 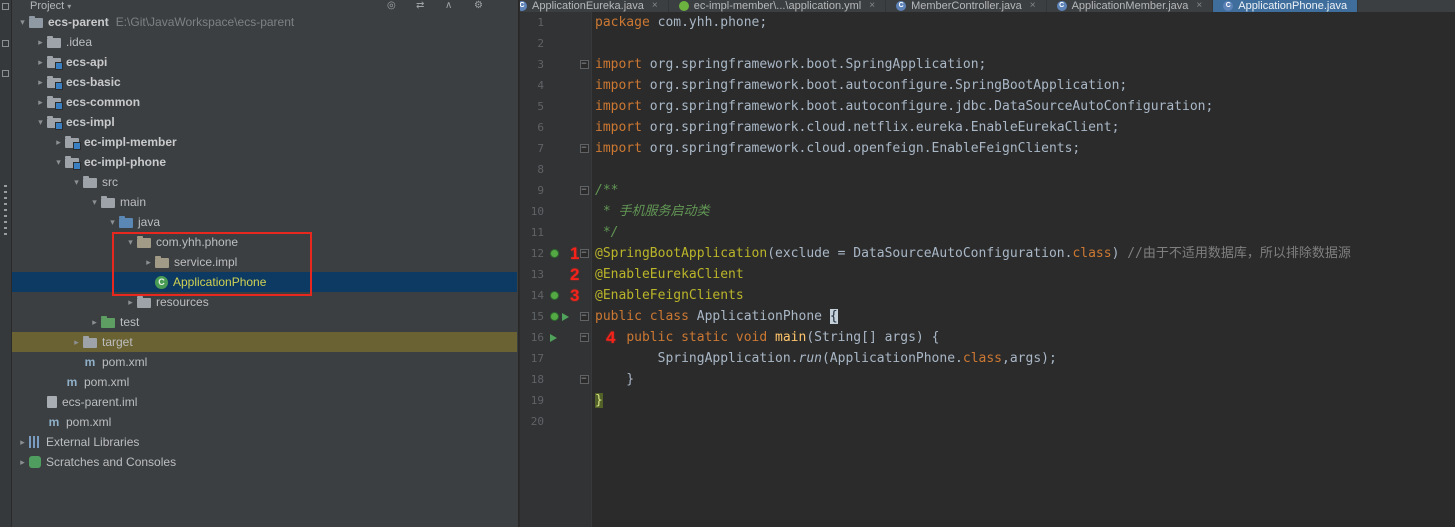 What do you see at coordinates (264, 102) in the screenshot?
I see `tree-row-ecs-common: ▸ ecs-common` at bounding box center [264, 102].